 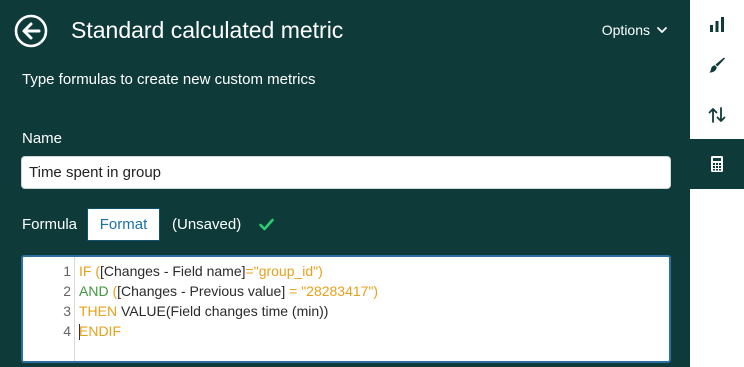 I want to click on checkmark-icon, so click(x=267, y=224).